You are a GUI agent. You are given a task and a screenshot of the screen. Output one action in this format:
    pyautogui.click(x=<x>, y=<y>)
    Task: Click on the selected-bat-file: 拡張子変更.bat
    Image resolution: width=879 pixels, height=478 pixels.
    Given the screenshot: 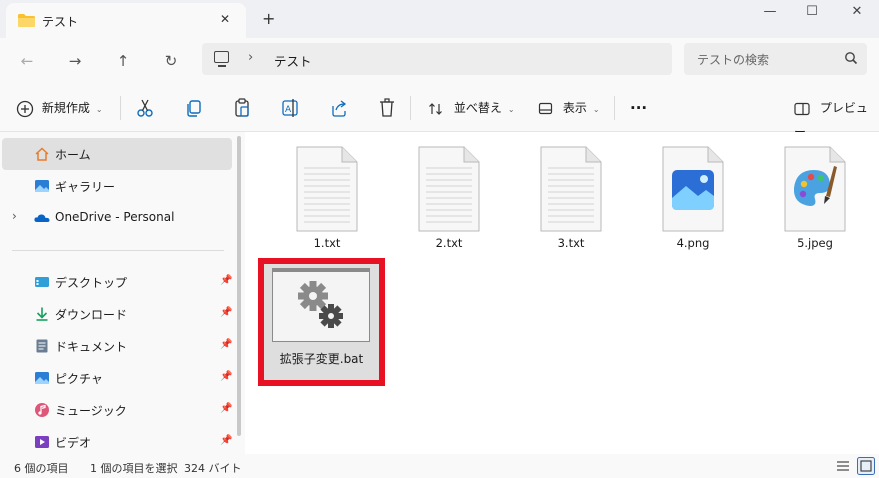 What is the action you would take?
    pyautogui.click(x=321, y=322)
    